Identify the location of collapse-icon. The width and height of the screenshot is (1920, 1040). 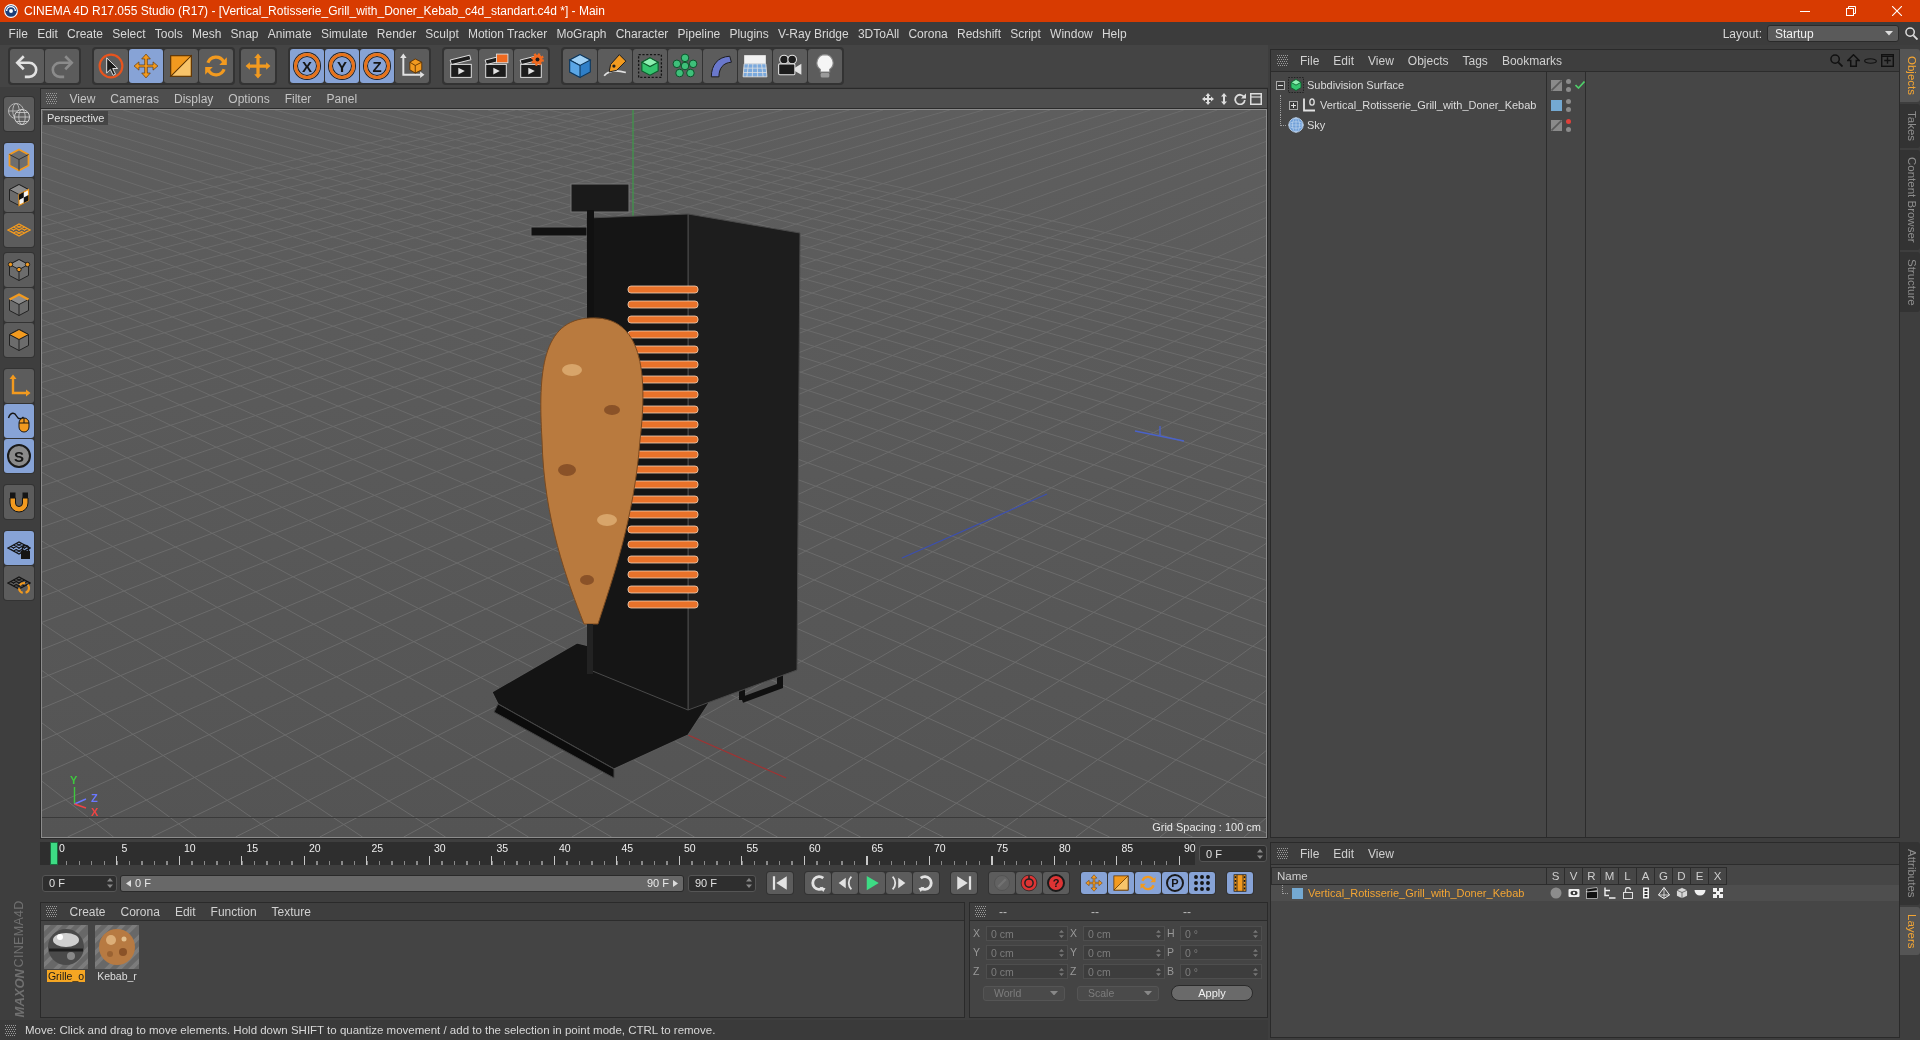
(1280, 85).